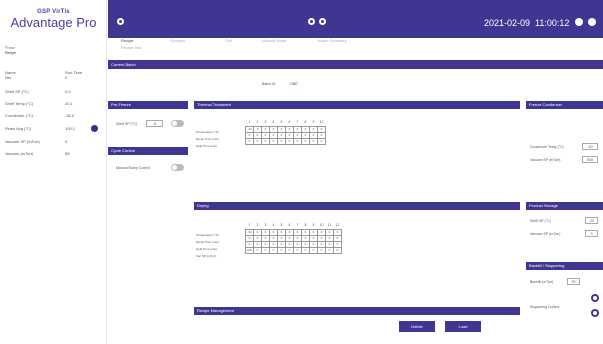 Image resolution: width=603 pixels, height=344 pixels. What do you see at coordinates (10, 48) in the screenshot?
I see `phase-label: Phase` at bounding box center [10, 48].